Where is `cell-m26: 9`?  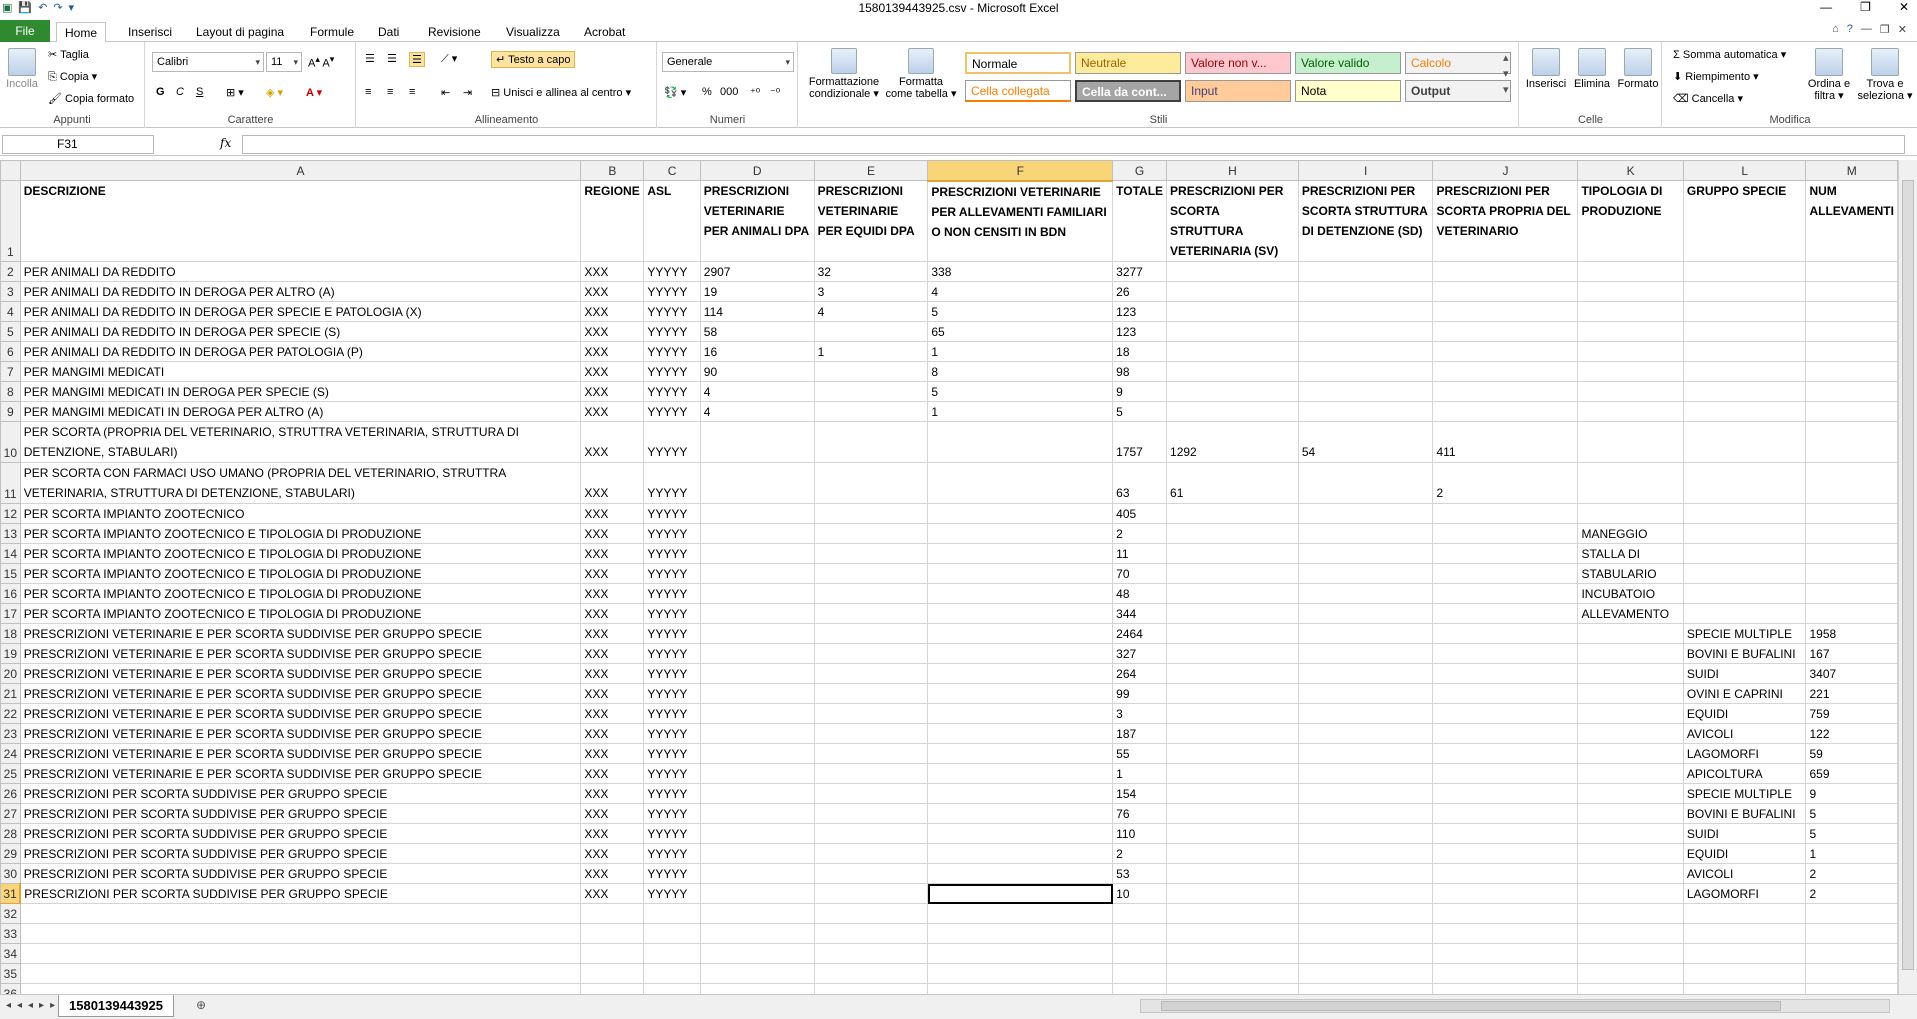
cell-m26: 9 is located at coordinates (1851, 793).